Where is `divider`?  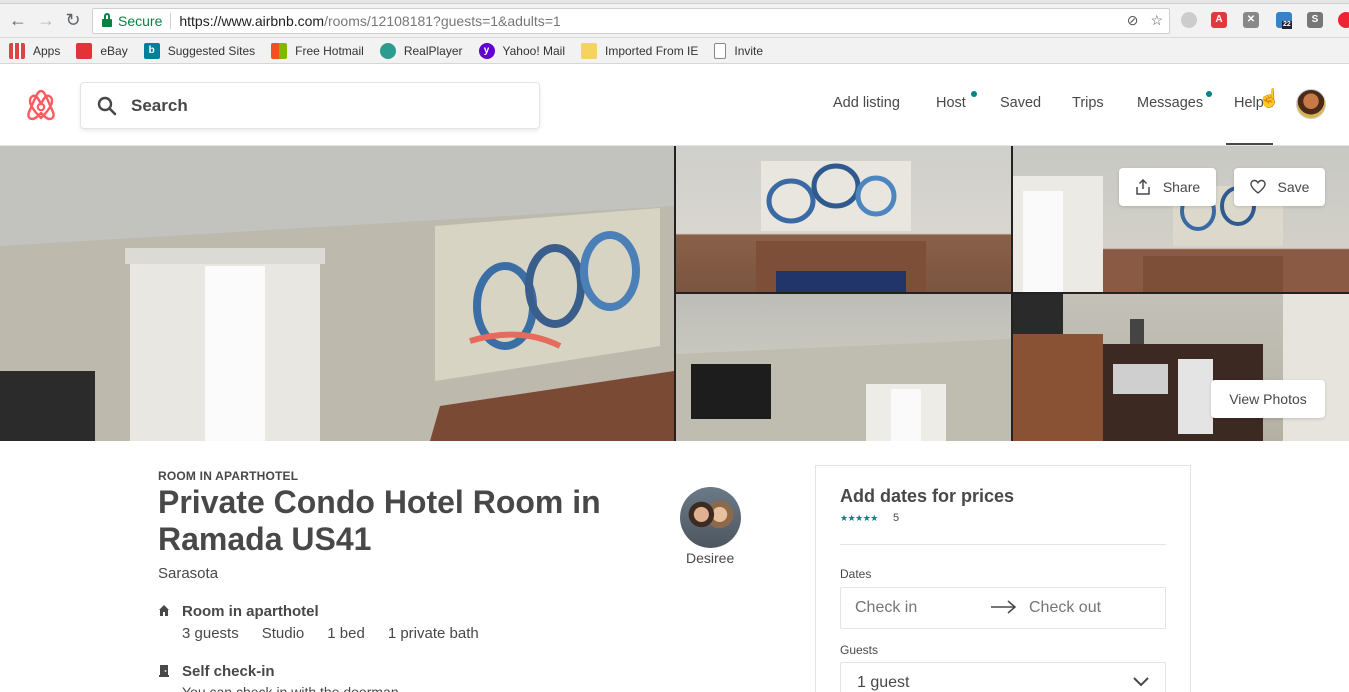 divider is located at coordinates (1003, 544).